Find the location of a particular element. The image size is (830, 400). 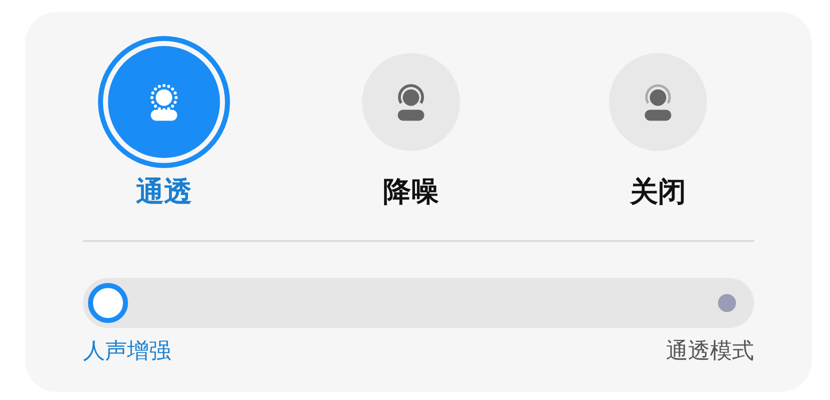

slider-thumb is located at coordinates (108, 303).